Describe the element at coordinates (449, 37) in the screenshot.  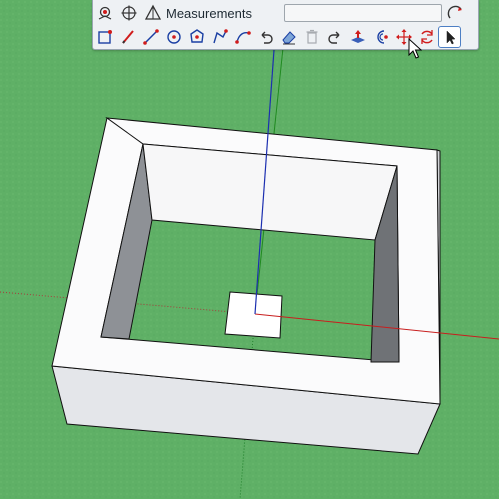
I see `select-arrow-icon` at that location.